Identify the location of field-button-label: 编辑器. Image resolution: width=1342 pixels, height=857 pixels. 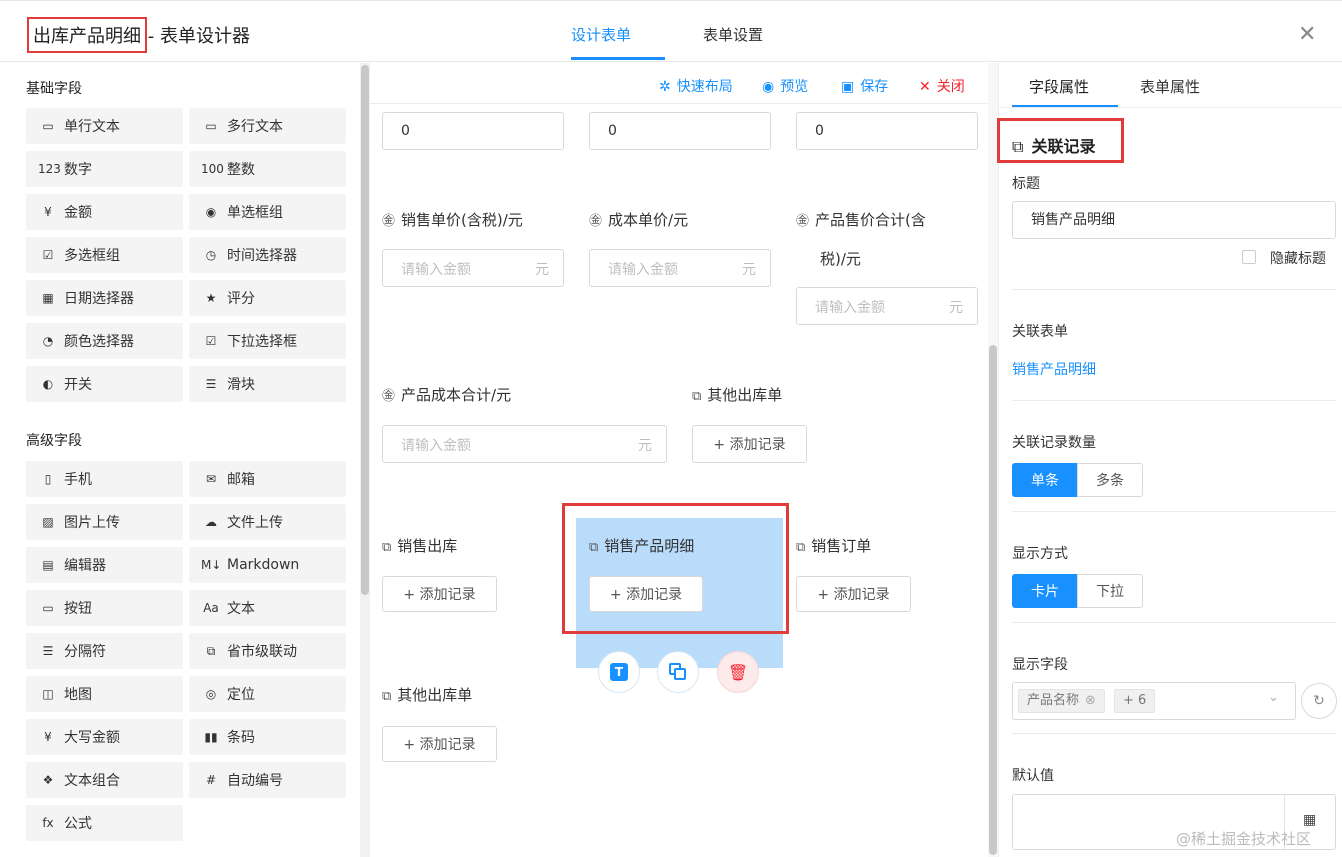
(85, 566).